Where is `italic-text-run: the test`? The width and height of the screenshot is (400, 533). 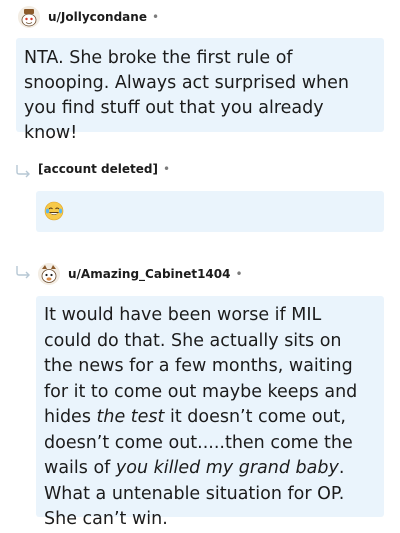 italic-text-run: the test is located at coordinates (130, 417).